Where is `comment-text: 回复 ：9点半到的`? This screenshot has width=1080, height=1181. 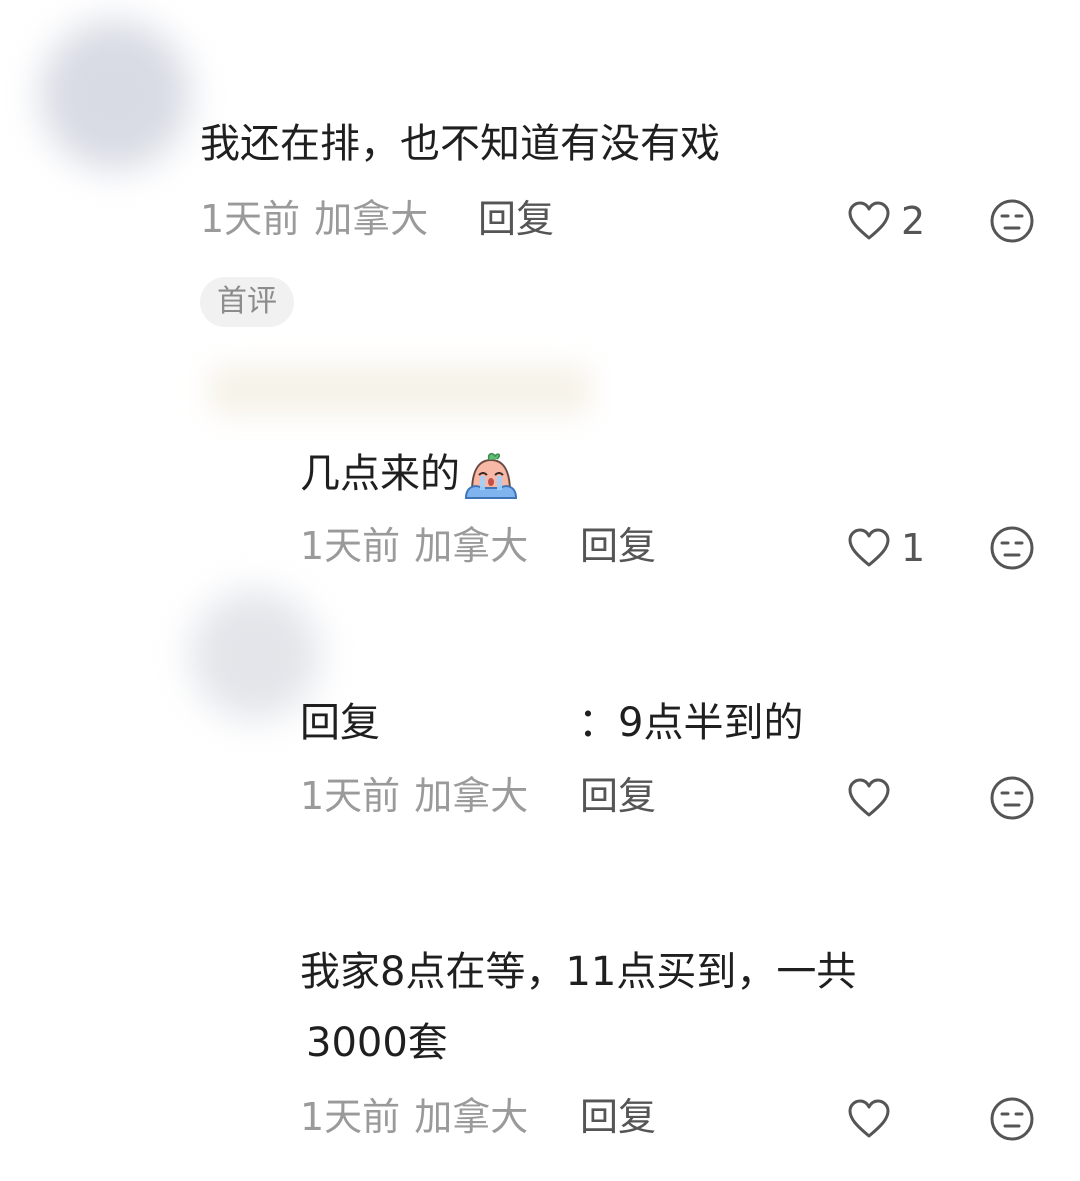 comment-text: 回复 ：9点半到的 is located at coordinates (570, 723).